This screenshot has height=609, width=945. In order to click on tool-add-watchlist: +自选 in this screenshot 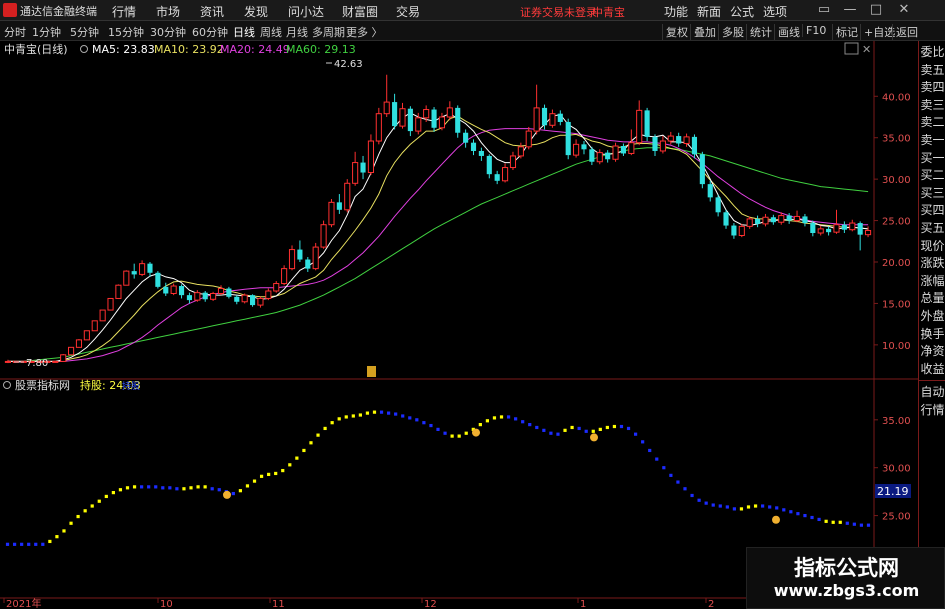, I will do `click(877, 32)`.